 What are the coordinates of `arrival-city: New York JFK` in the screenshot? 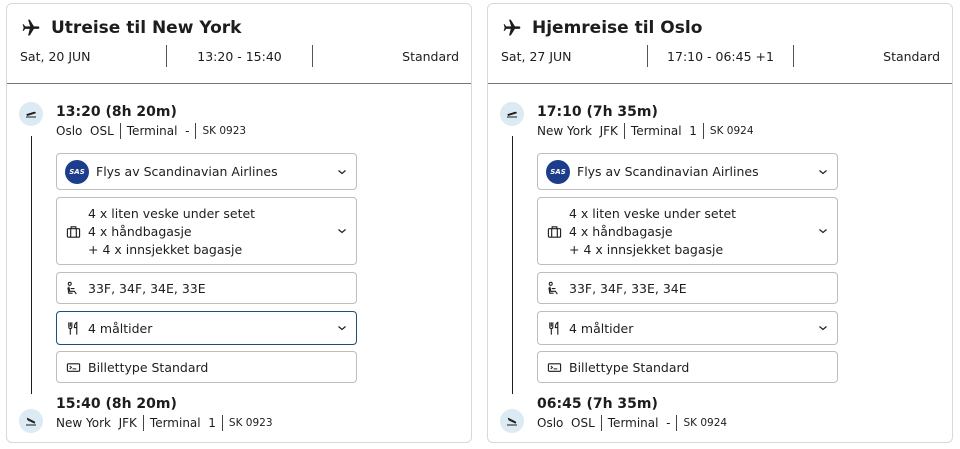 It's located at (96, 423).